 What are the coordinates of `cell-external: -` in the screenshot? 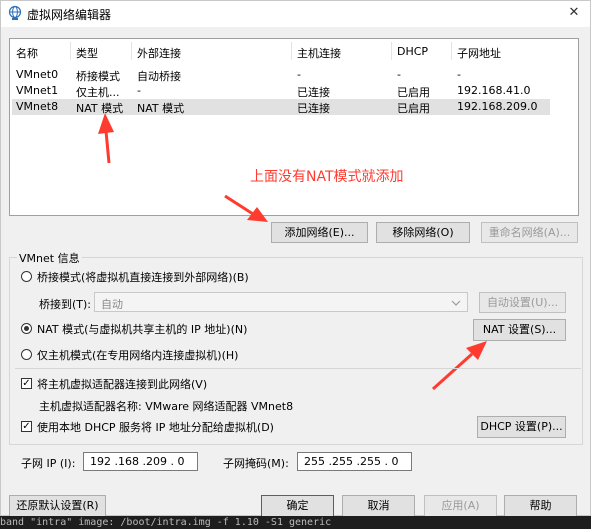 It's located at (139, 90).